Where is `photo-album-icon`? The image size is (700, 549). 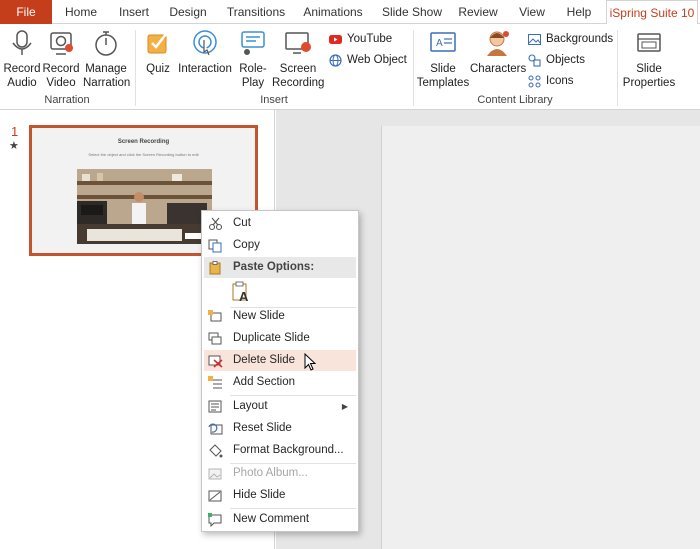 photo-album-icon is located at coordinates (215, 474).